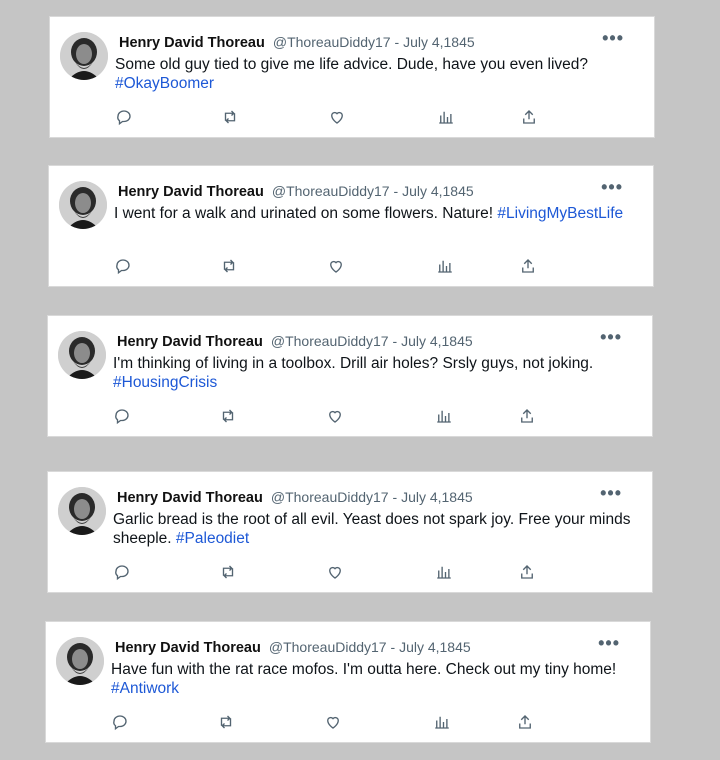  I want to click on hashtag-link: #LivingMyBestLife, so click(560, 213).